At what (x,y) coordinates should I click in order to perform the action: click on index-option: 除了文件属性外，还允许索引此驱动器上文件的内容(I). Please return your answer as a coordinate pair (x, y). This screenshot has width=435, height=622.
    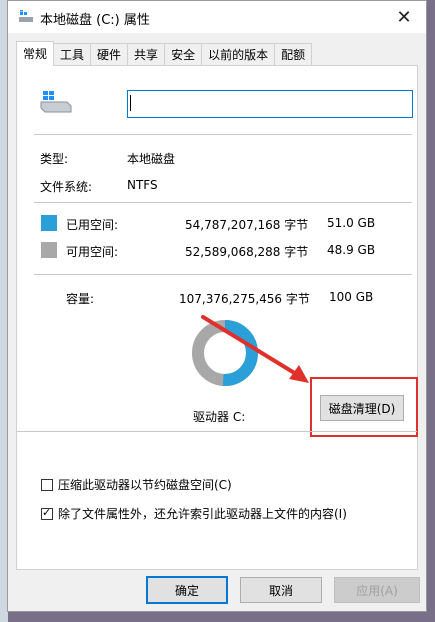
    Looking at the image, I should click on (194, 513).